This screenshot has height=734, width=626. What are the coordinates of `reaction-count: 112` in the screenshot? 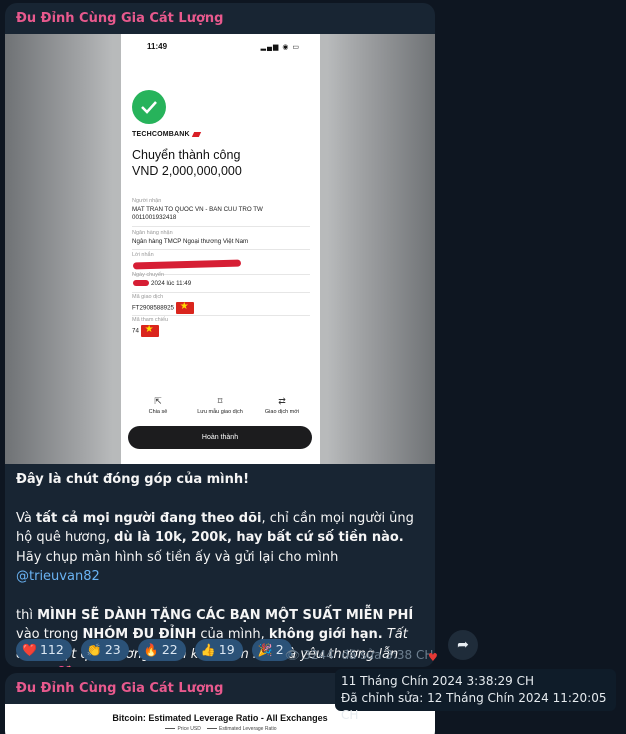 It's located at (51, 649).